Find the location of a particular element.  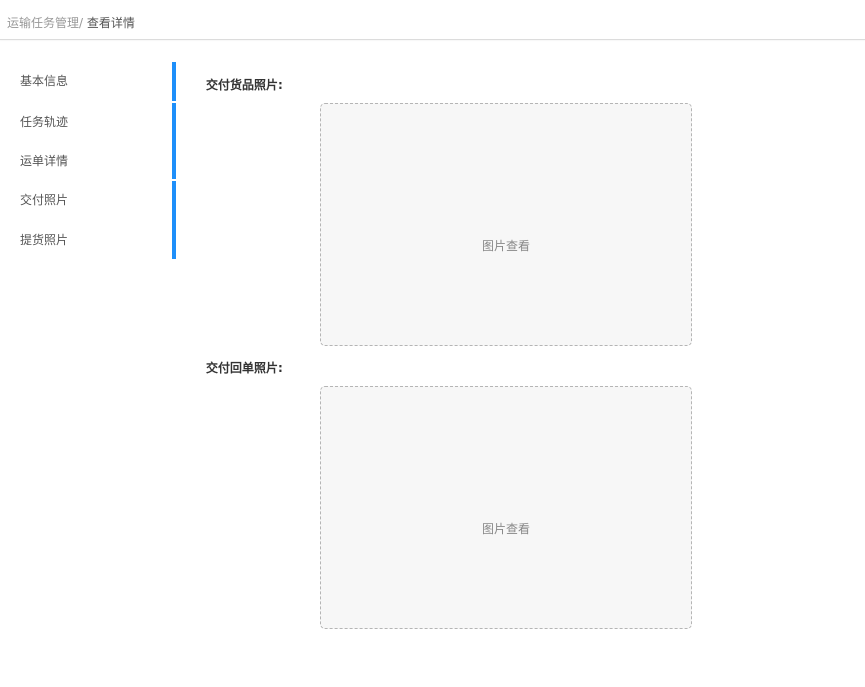

breadcrumb: 运输任务管理/ 查看详情 is located at coordinates (71, 23).